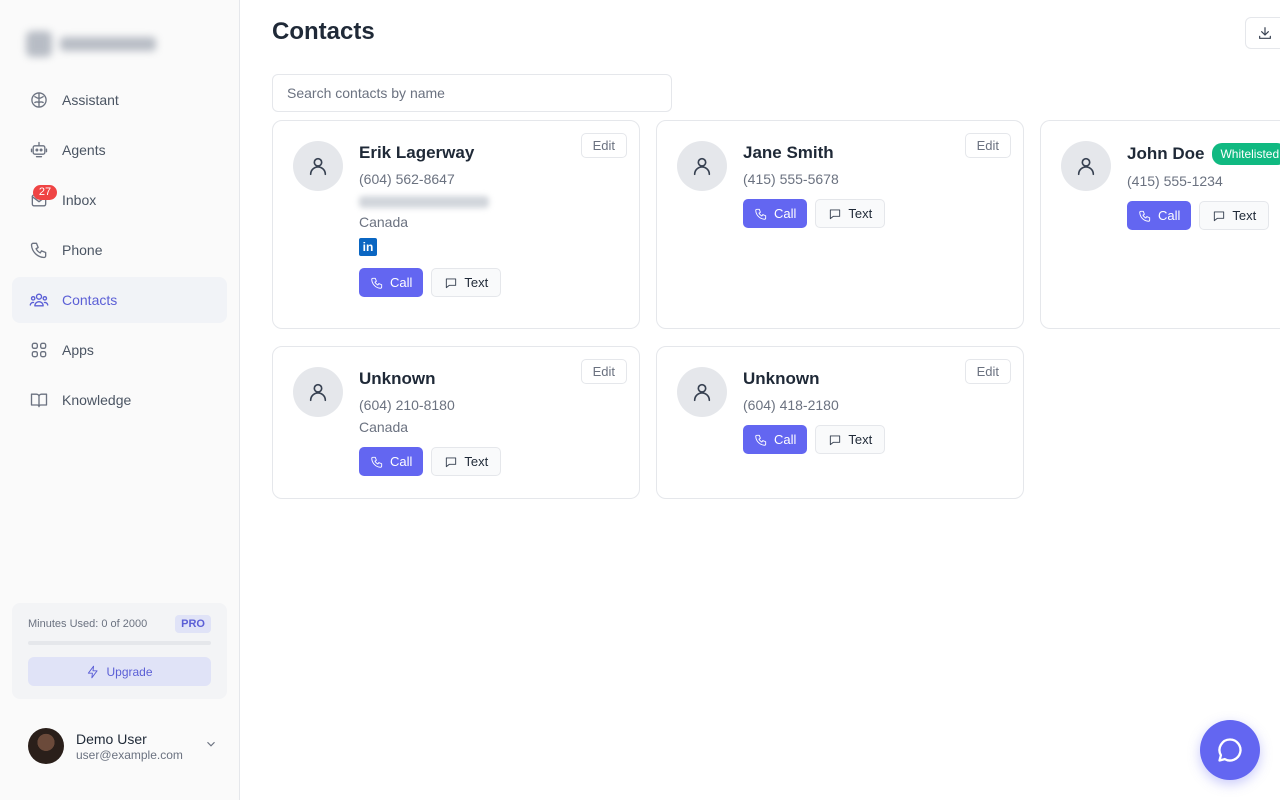  I want to click on robot-icon, so click(39, 150).